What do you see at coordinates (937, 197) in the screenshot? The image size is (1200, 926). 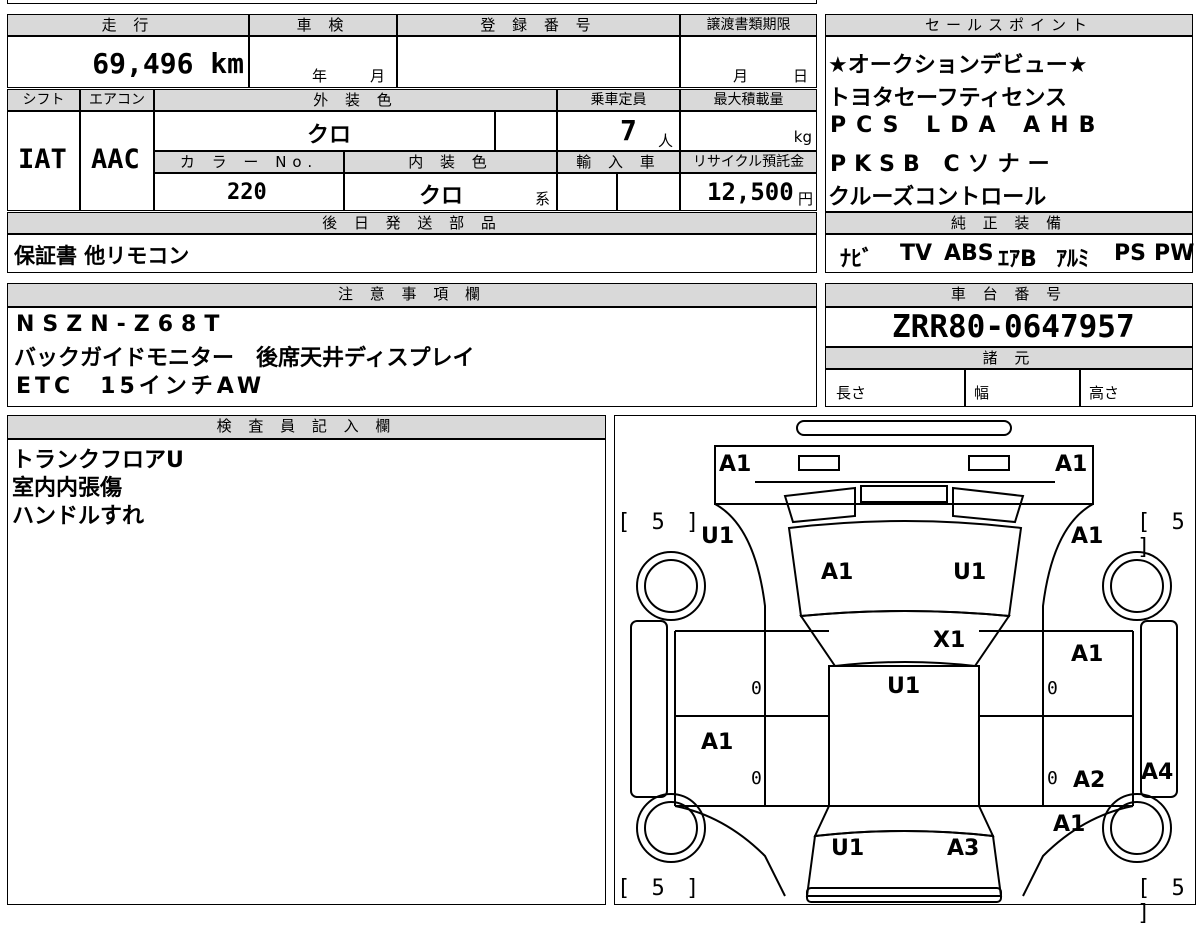 I see `sales-line: クルーズコントロール` at bounding box center [937, 197].